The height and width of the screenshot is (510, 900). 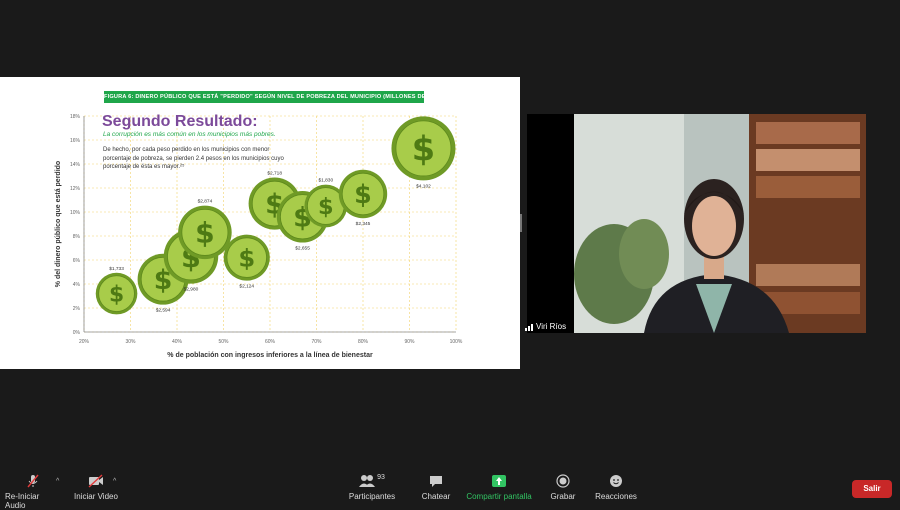 I want to click on point-value-label: $4,102, so click(x=423, y=186).